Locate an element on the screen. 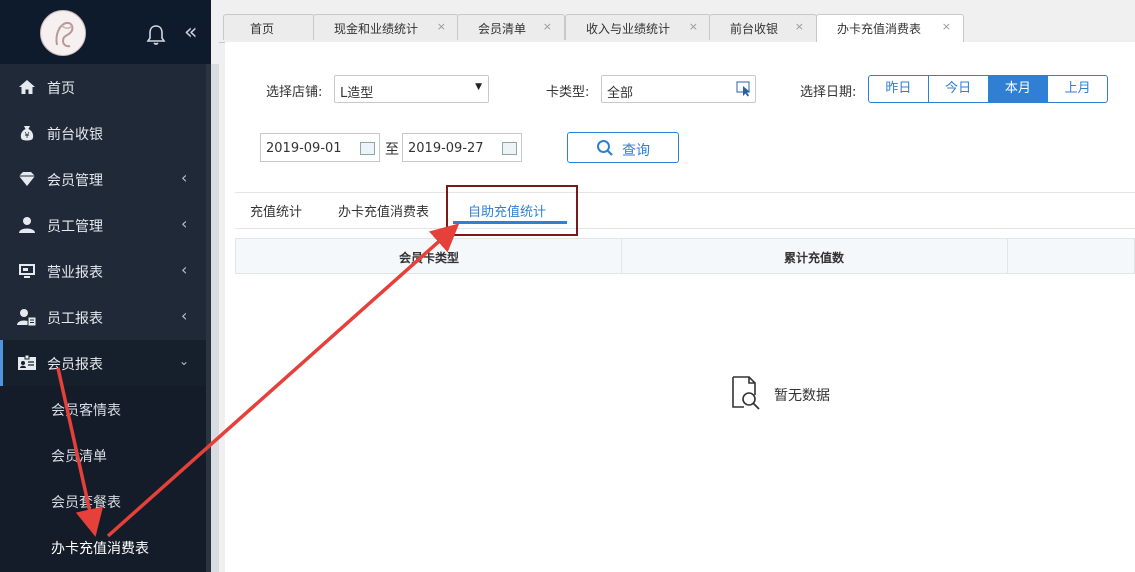 This screenshot has width=1135, height=572. arrow-down is located at coordinates (80, 452).